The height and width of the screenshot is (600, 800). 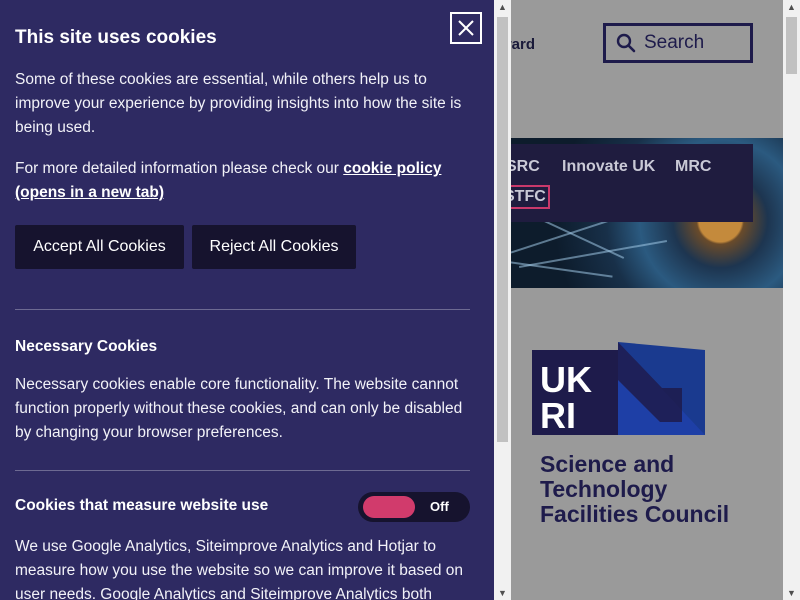 What do you see at coordinates (635, 514) in the screenshot?
I see `org-name-line: Facilities Council` at bounding box center [635, 514].